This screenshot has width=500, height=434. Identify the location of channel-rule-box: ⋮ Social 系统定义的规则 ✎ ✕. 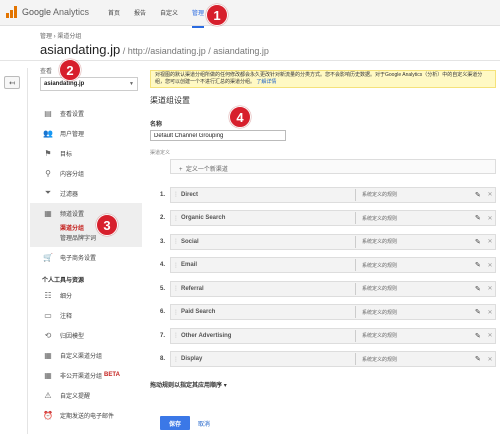
(333, 241).